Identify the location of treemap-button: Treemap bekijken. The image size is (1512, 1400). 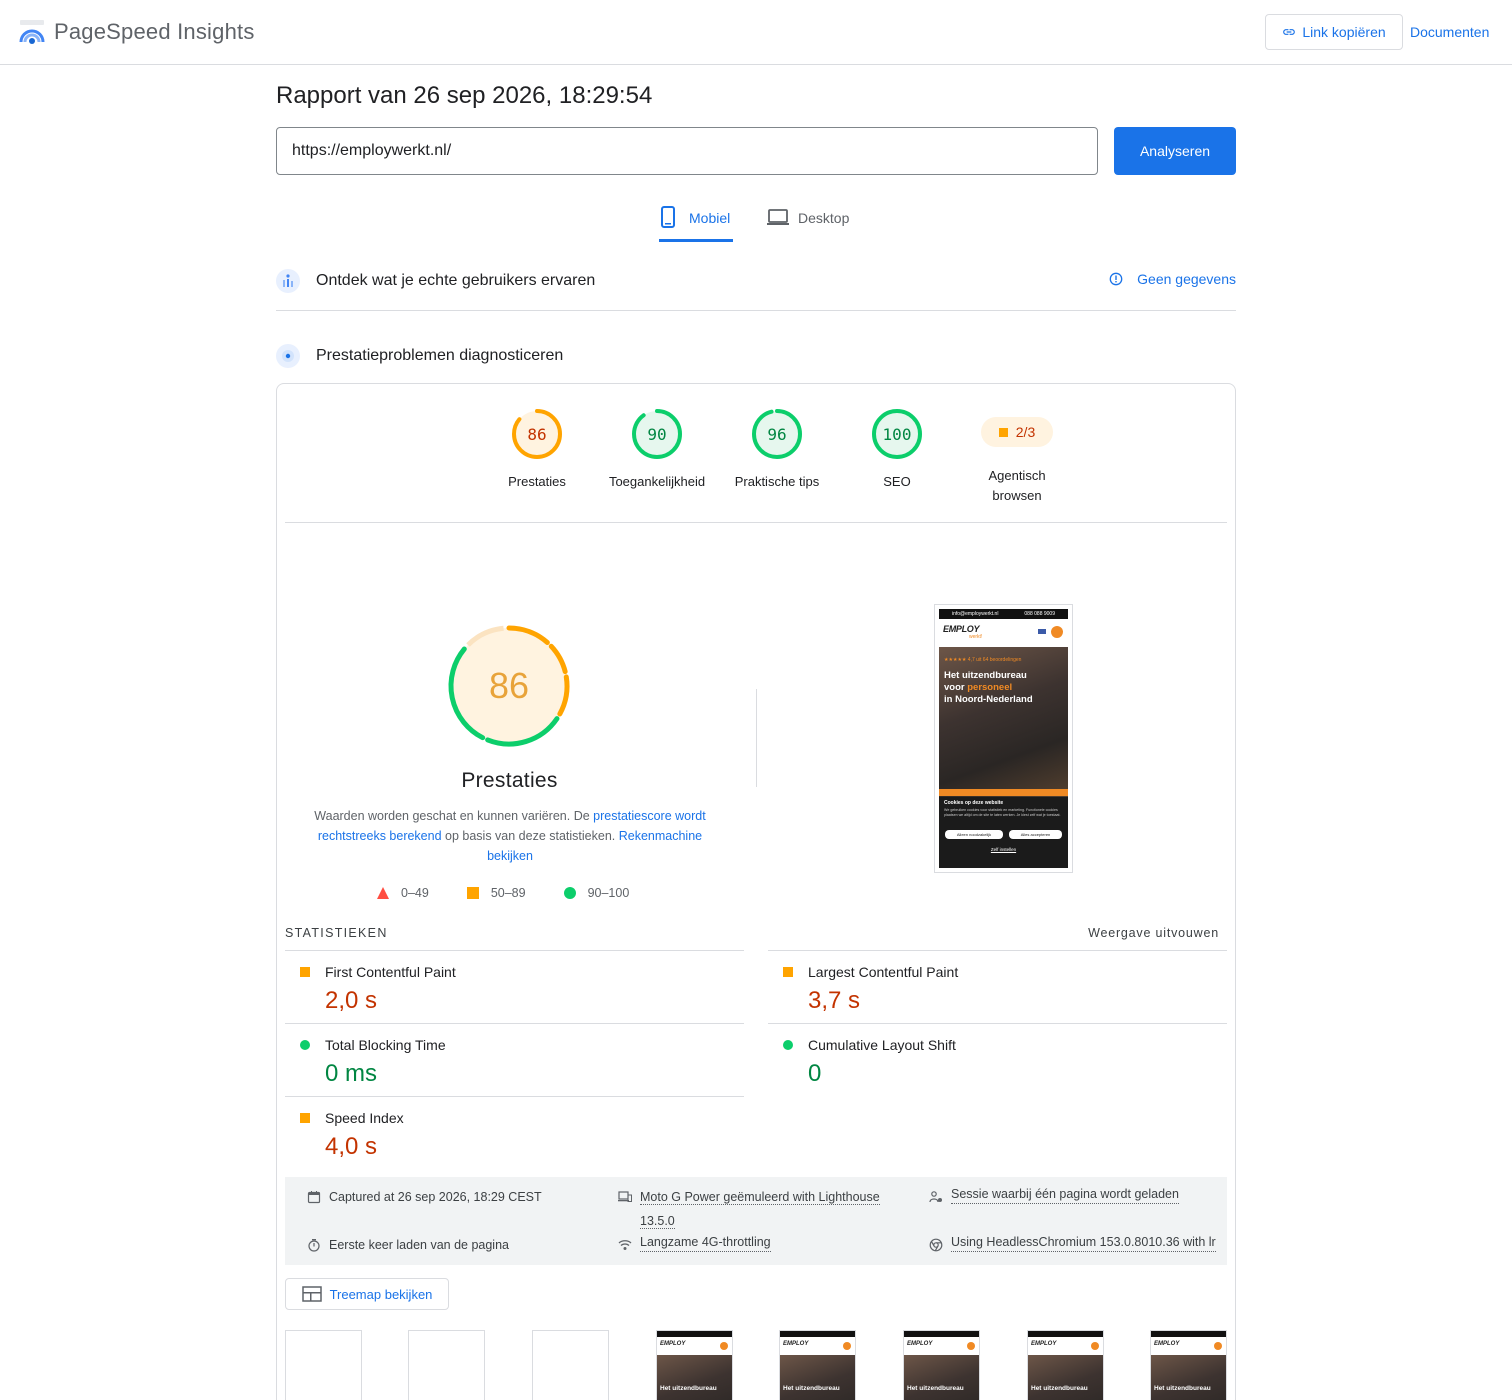
(367, 1294).